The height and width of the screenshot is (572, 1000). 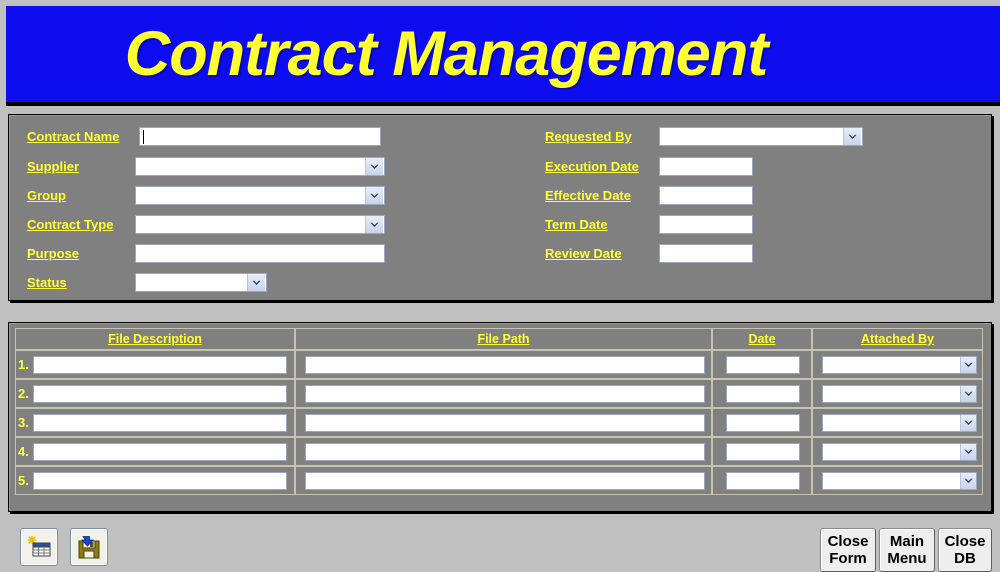 I want to click on new-record-icon, so click(x=39, y=546).